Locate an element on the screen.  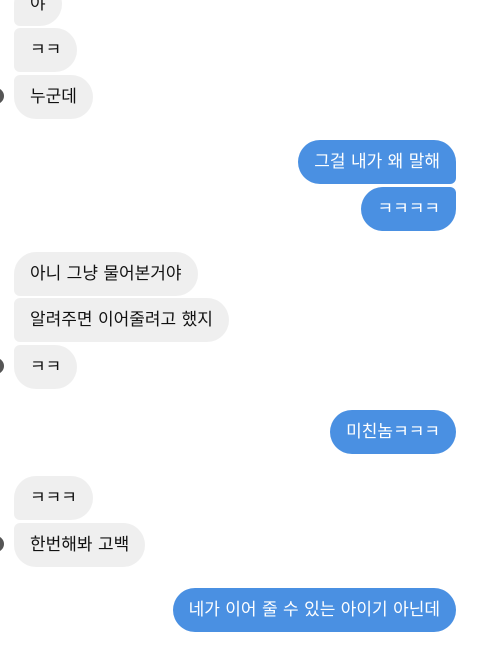
message-text: ㅋㅋㅋ is located at coordinates (53, 498).